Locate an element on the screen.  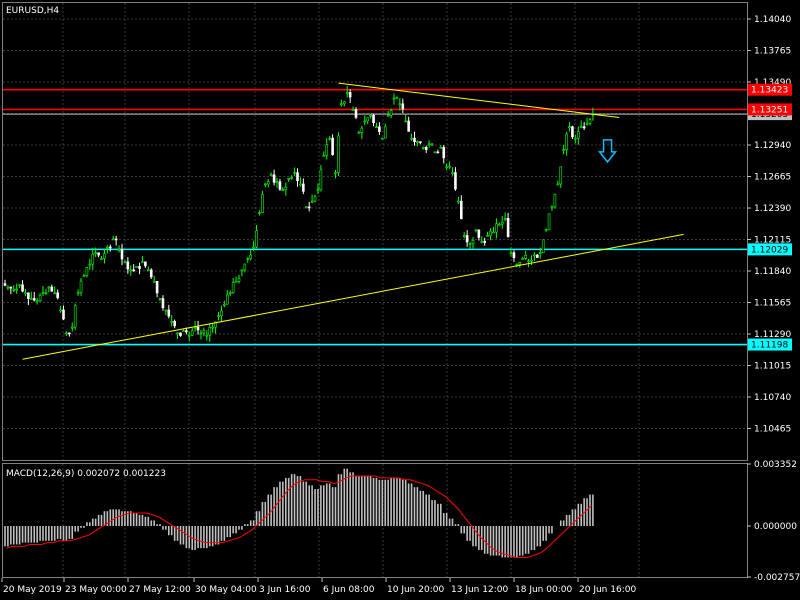
price-tag-label: 1.11198 is located at coordinates (769, 346).